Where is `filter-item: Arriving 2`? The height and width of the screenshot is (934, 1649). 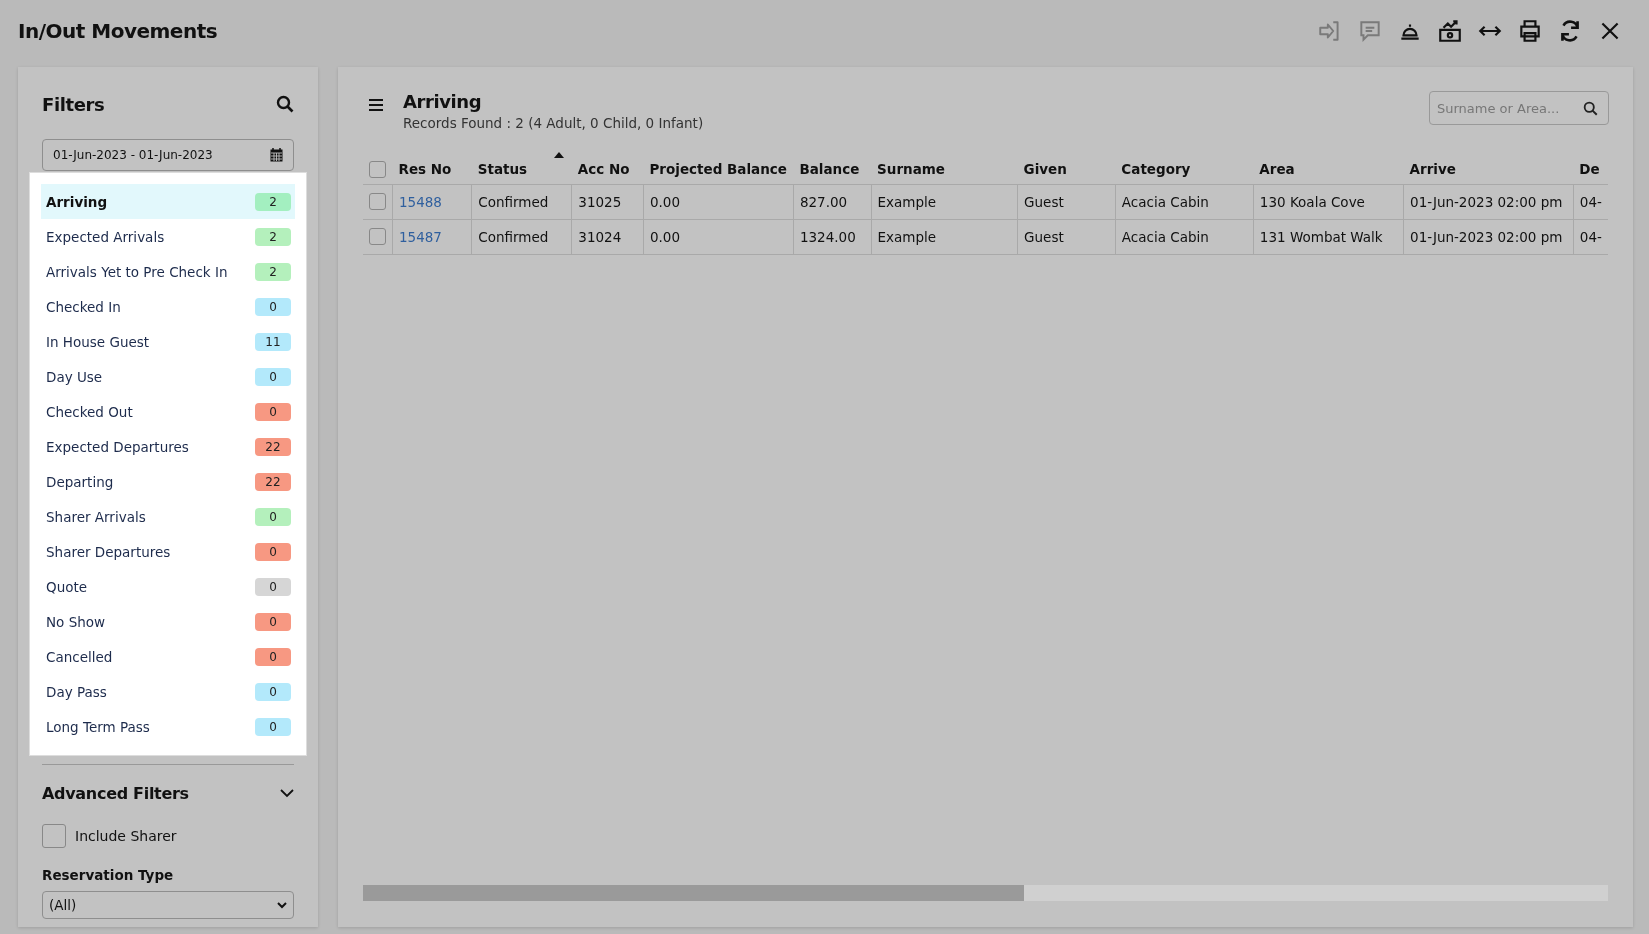 filter-item: Arriving 2 is located at coordinates (168, 201).